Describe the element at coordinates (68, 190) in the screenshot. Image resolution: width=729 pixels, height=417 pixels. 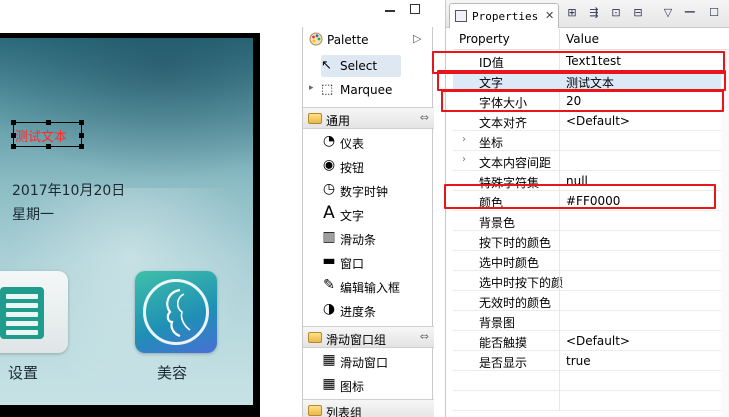
I see `date-text: 2017年10月20日` at that location.